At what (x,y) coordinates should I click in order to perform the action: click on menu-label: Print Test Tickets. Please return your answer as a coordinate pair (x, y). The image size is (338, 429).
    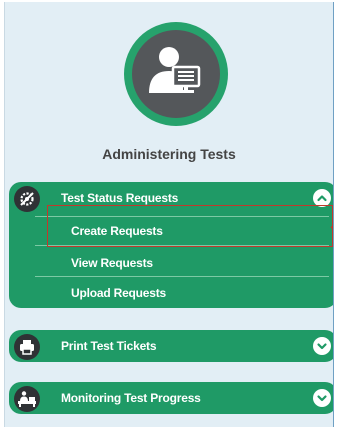
    Looking at the image, I should click on (109, 346).